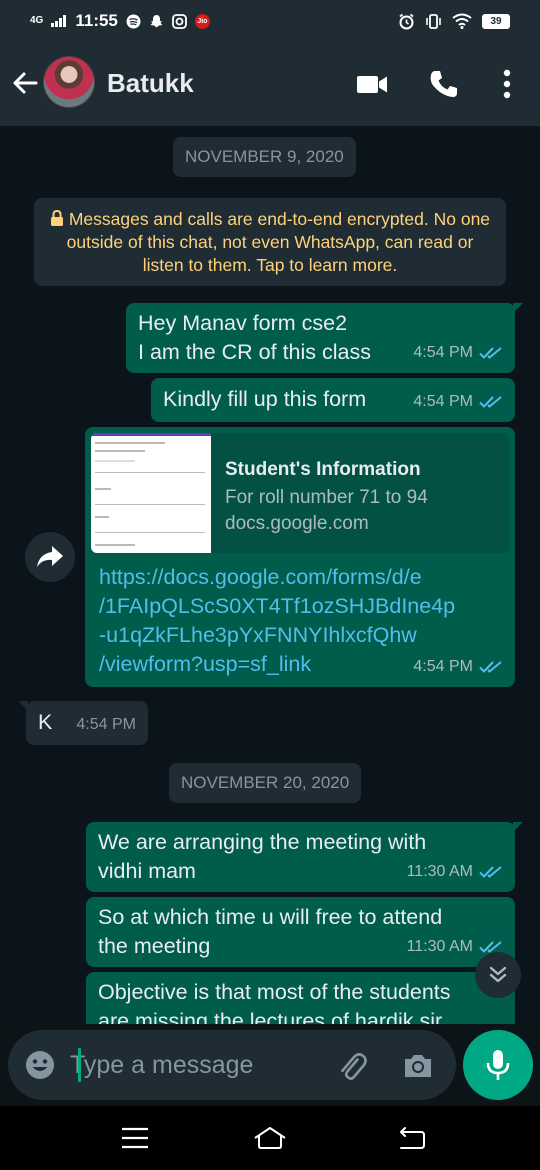 The width and height of the screenshot is (540, 1170). What do you see at coordinates (412, 1138) in the screenshot?
I see `back-nav-icon` at bounding box center [412, 1138].